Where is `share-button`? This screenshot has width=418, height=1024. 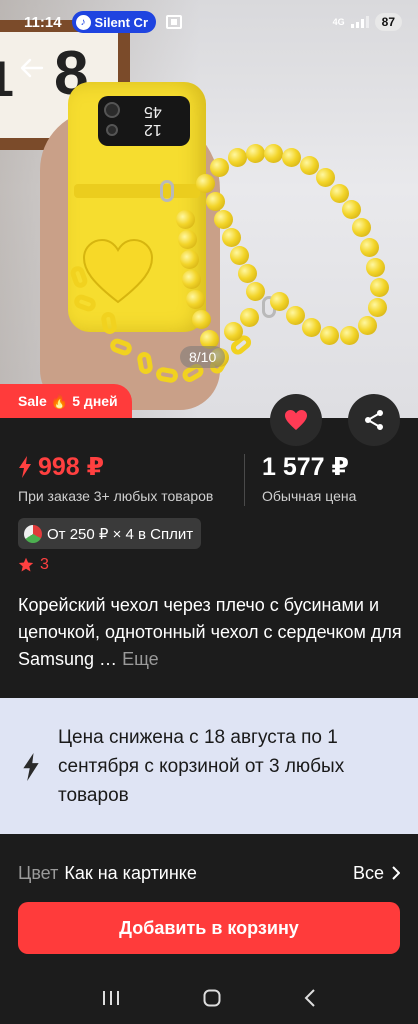 share-button is located at coordinates (374, 420).